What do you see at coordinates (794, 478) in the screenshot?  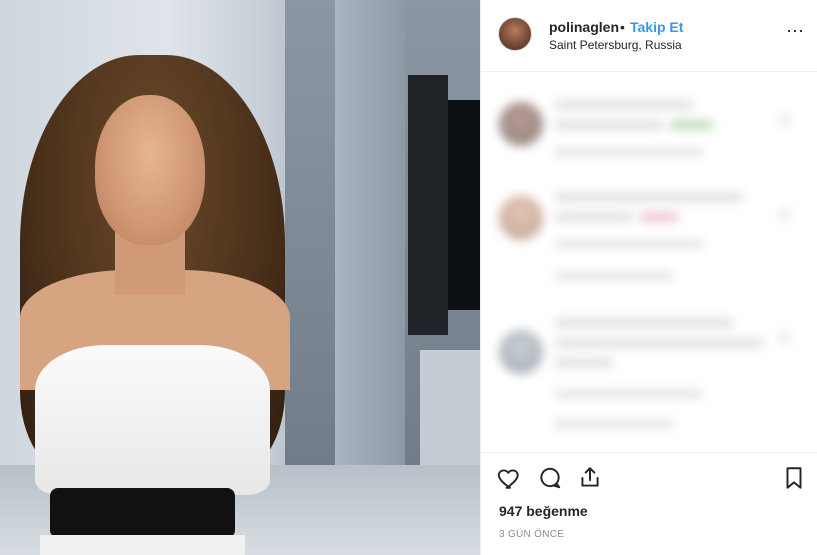 I see `bookmark-icon` at bounding box center [794, 478].